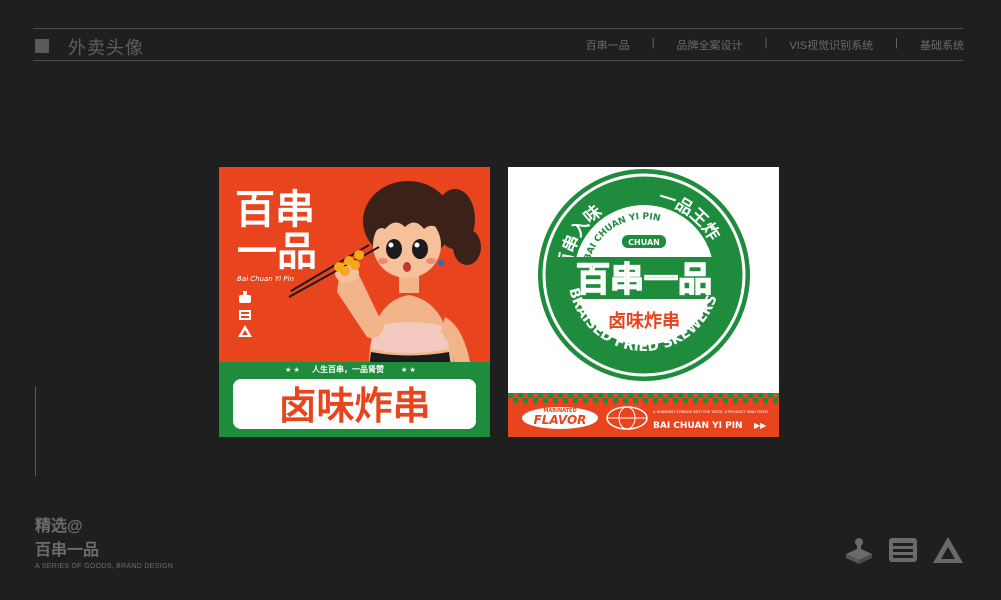 This screenshot has height=600, width=1001. I want to click on nav-item-brand-design: 品牌全案设计, so click(710, 45).